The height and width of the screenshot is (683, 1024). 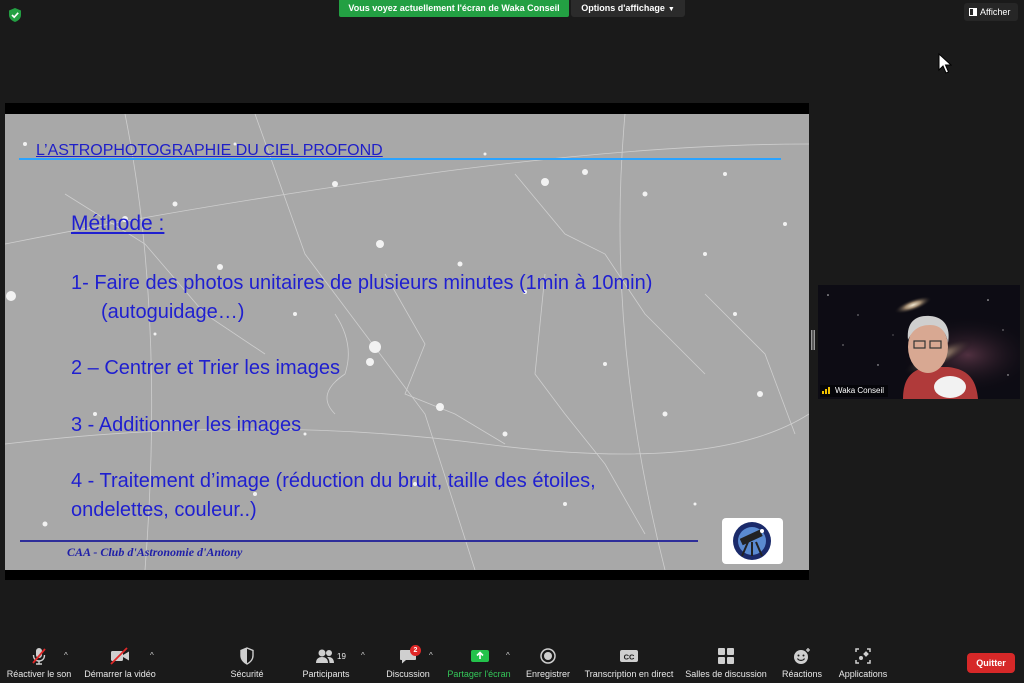 I want to click on mouse-cursor-icon, so click(x=945, y=63).